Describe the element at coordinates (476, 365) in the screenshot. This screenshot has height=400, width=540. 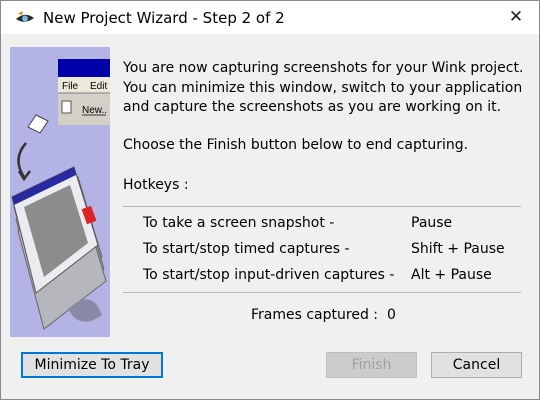
I see `cancel-button: Cancel` at that location.